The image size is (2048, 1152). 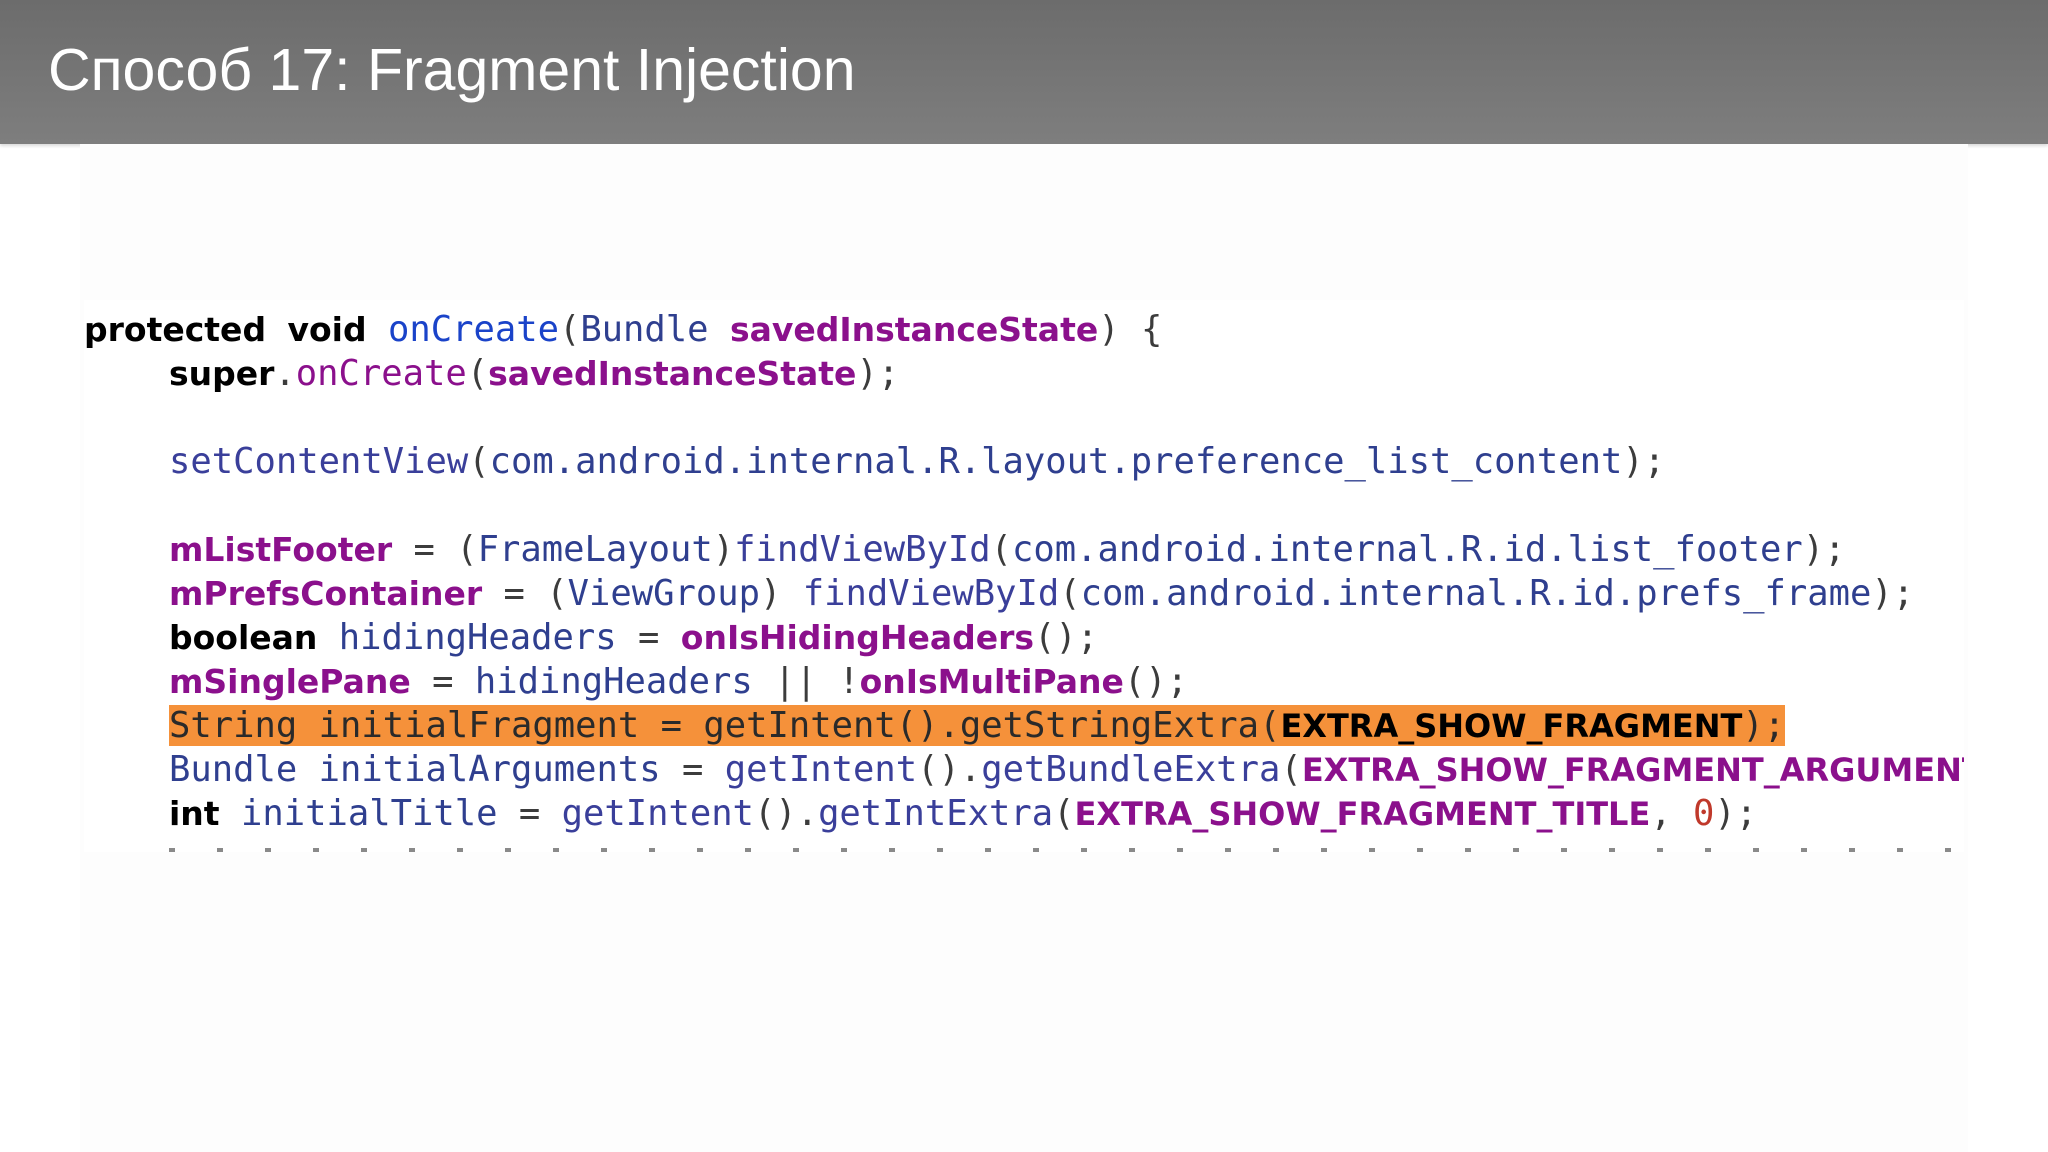 I want to click on operator: || !, so click(x=806, y=681).